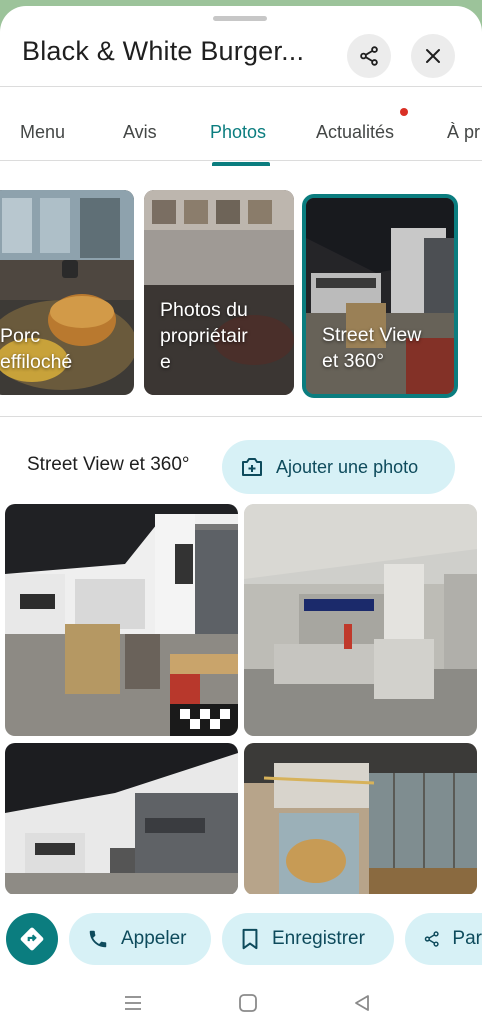 The height and width of the screenshot is (1024, 482). I want to click on tab-bar: Menu Avis Photos Actualités À pr, so click(241, 129).